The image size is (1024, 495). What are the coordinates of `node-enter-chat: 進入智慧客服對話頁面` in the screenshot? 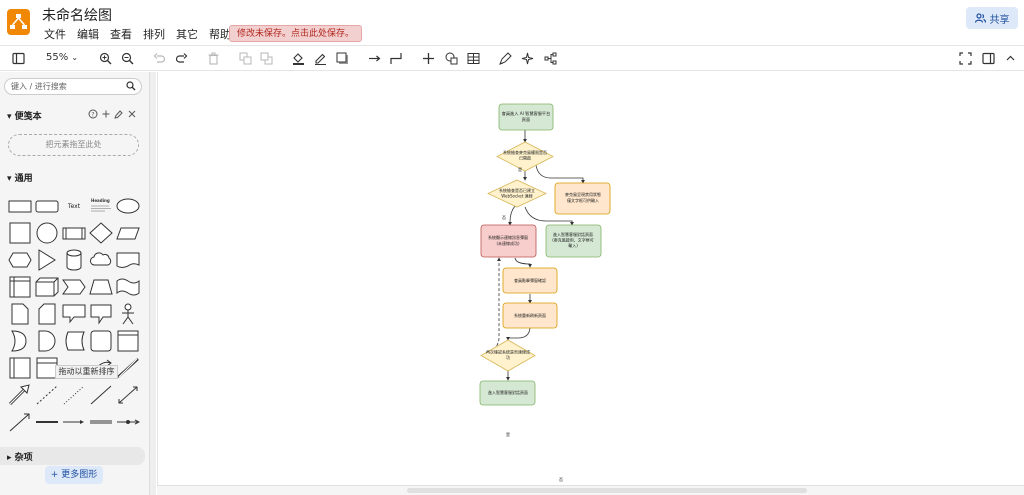 It's located at (507, 393).